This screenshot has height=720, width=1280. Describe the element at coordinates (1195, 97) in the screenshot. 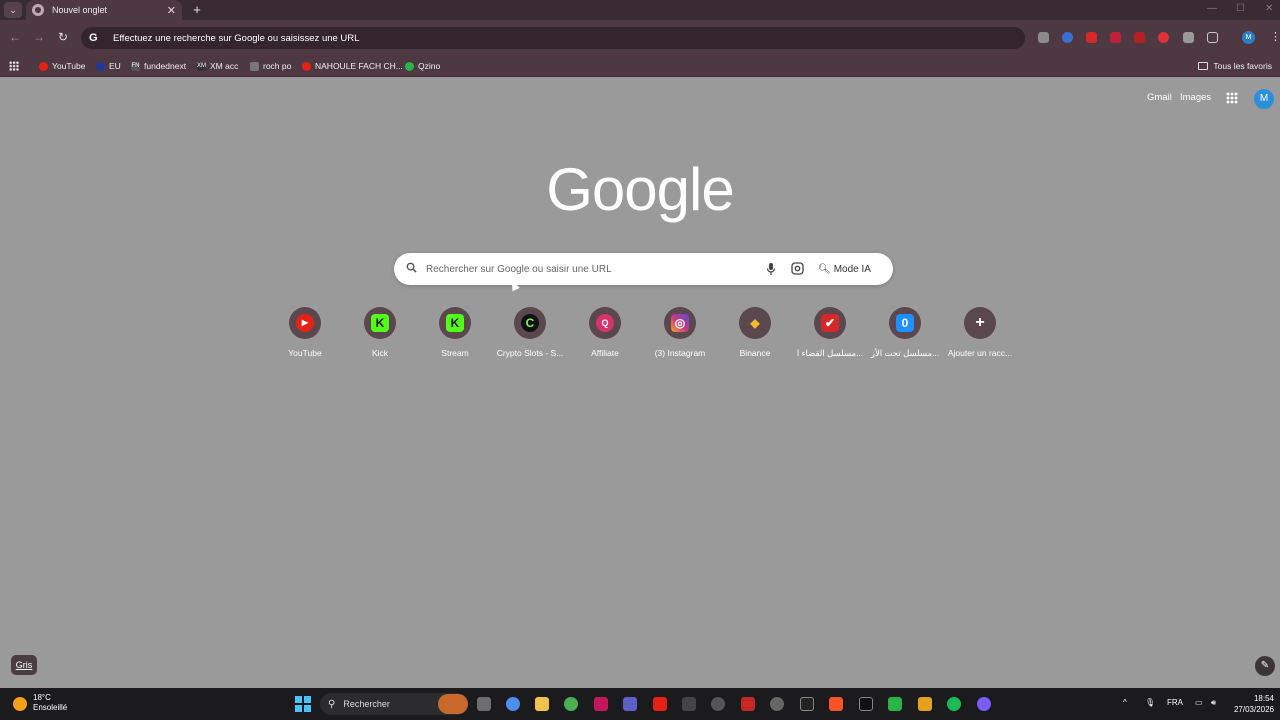

I see `images-link: Images` at that location.